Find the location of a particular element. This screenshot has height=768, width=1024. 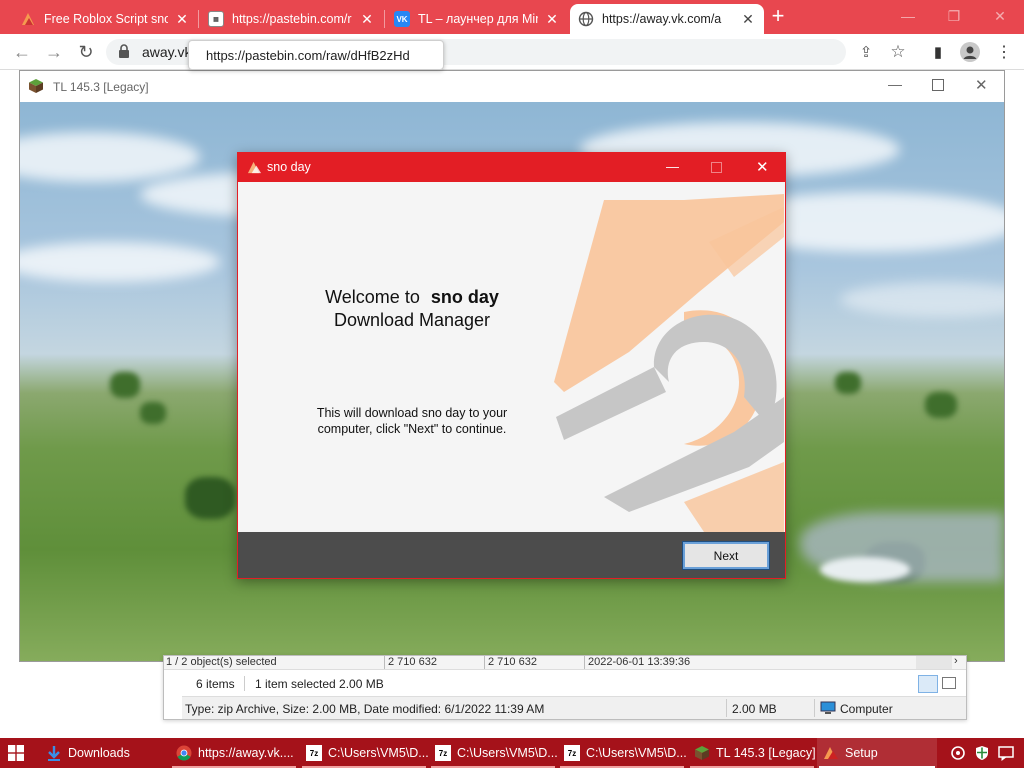

windows-logo-icon is located at coordinates (16, 753).